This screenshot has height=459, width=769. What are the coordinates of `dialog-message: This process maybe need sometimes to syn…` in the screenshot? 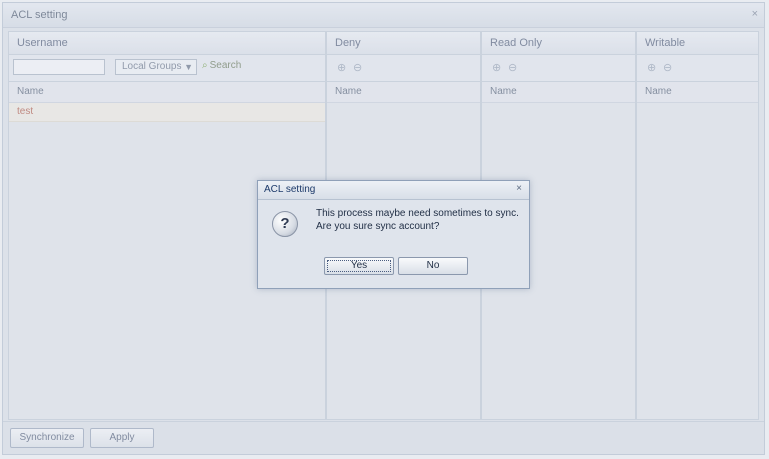 It's located at (417, 220).